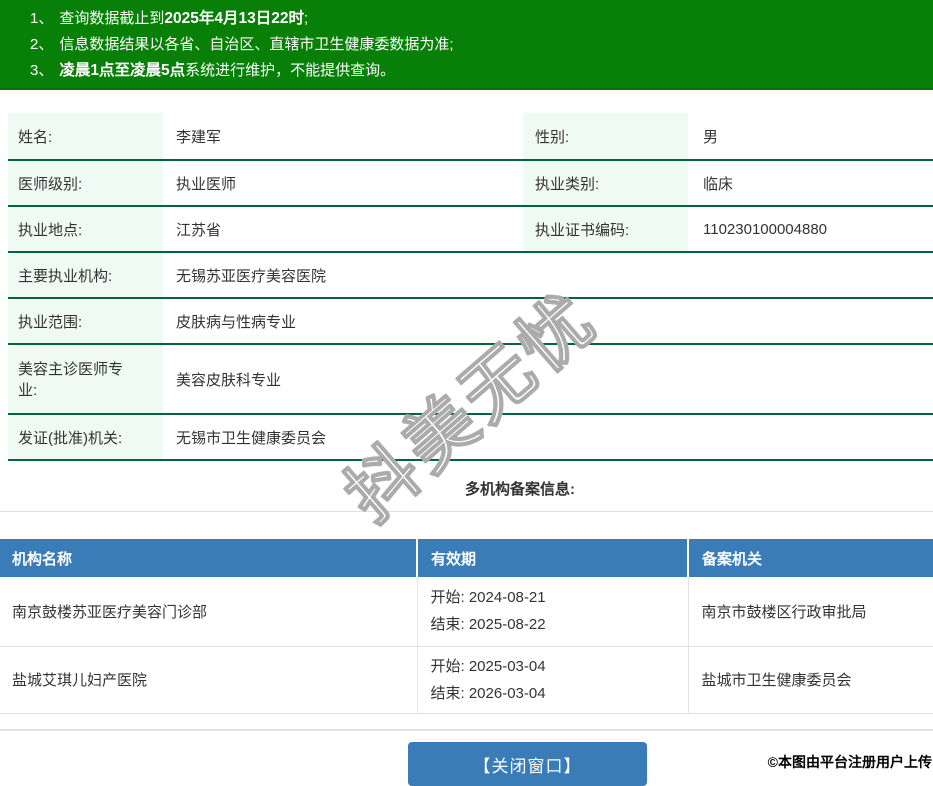 The width and height of the screenshot is (933, 786). Describe the element at coordinates (85, 275) in the screenshot. I see `primary-institution-label: 主要执业机构:` at that location.